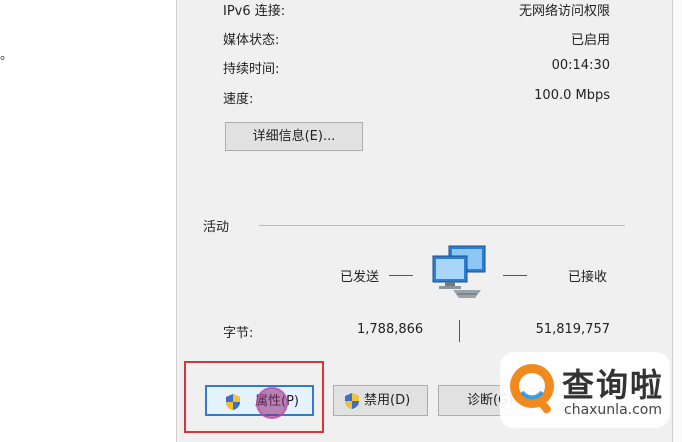 This screenshot has width=682, height=442. What do you see at coordinates (590, 40) in the screenshot?
I see `media-state-value: 已启用` at bounding box center [590, 40].